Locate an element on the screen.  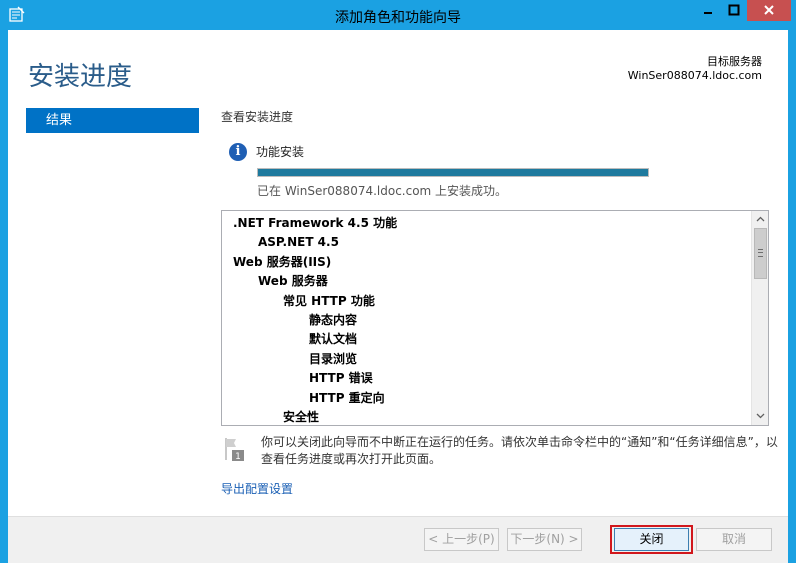
close-window-button is located at coordinates (769, 10).